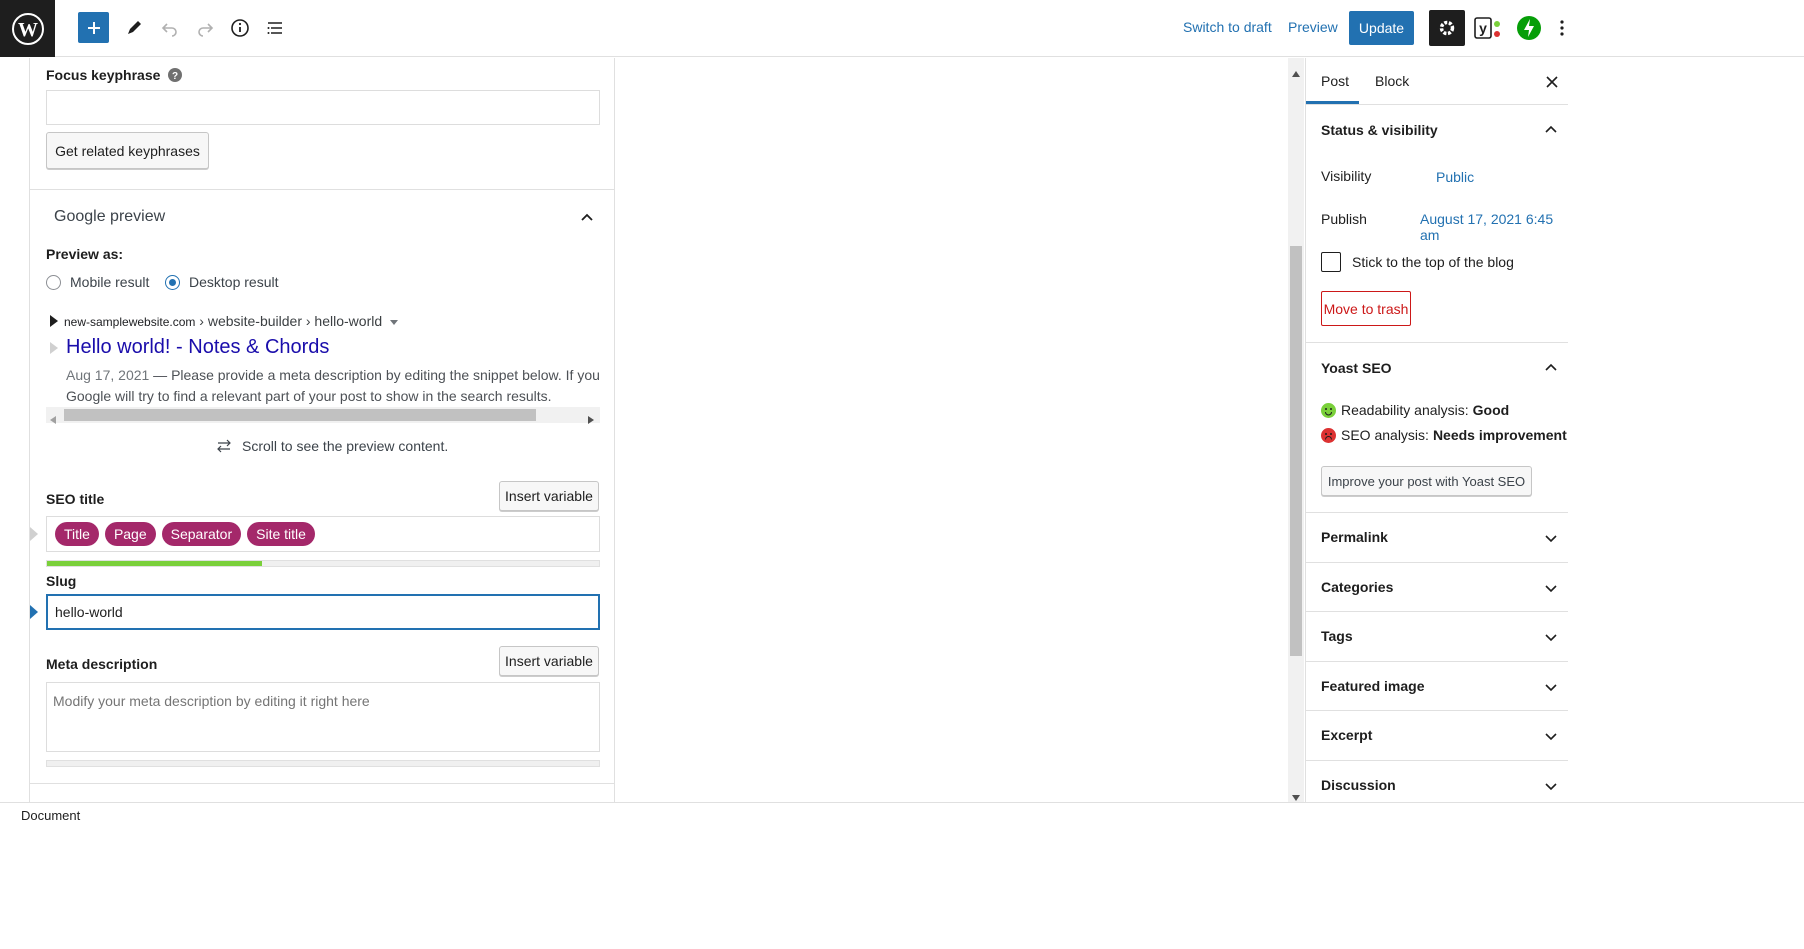  I want to click on readability-value: Good, so click(1491, 410).